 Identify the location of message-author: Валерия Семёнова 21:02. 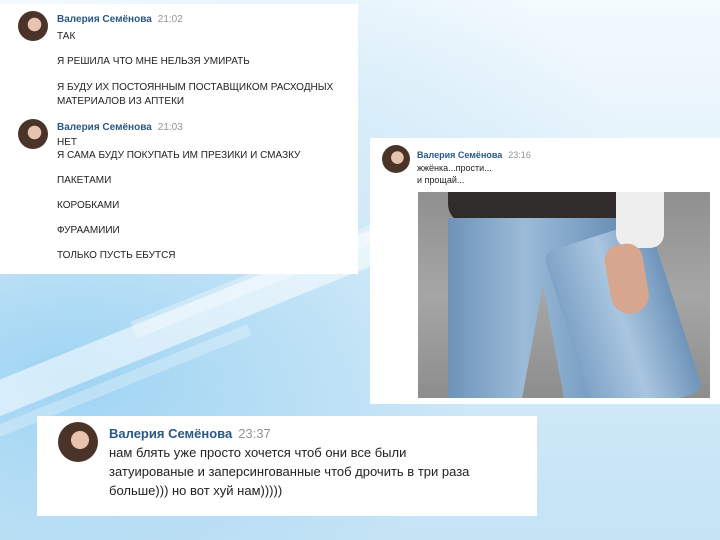
(120, 19).